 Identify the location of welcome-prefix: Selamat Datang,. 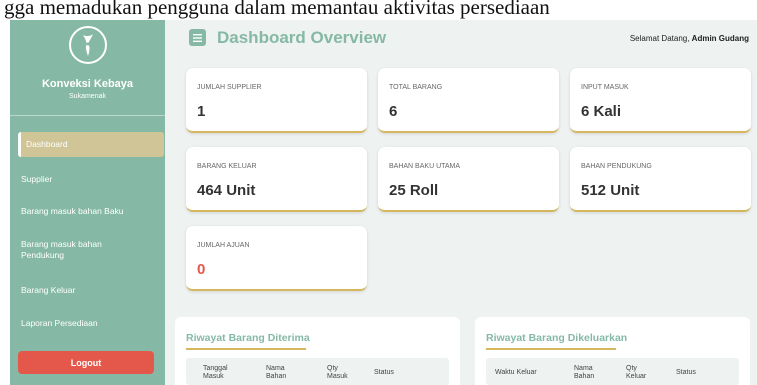
(659, 38).